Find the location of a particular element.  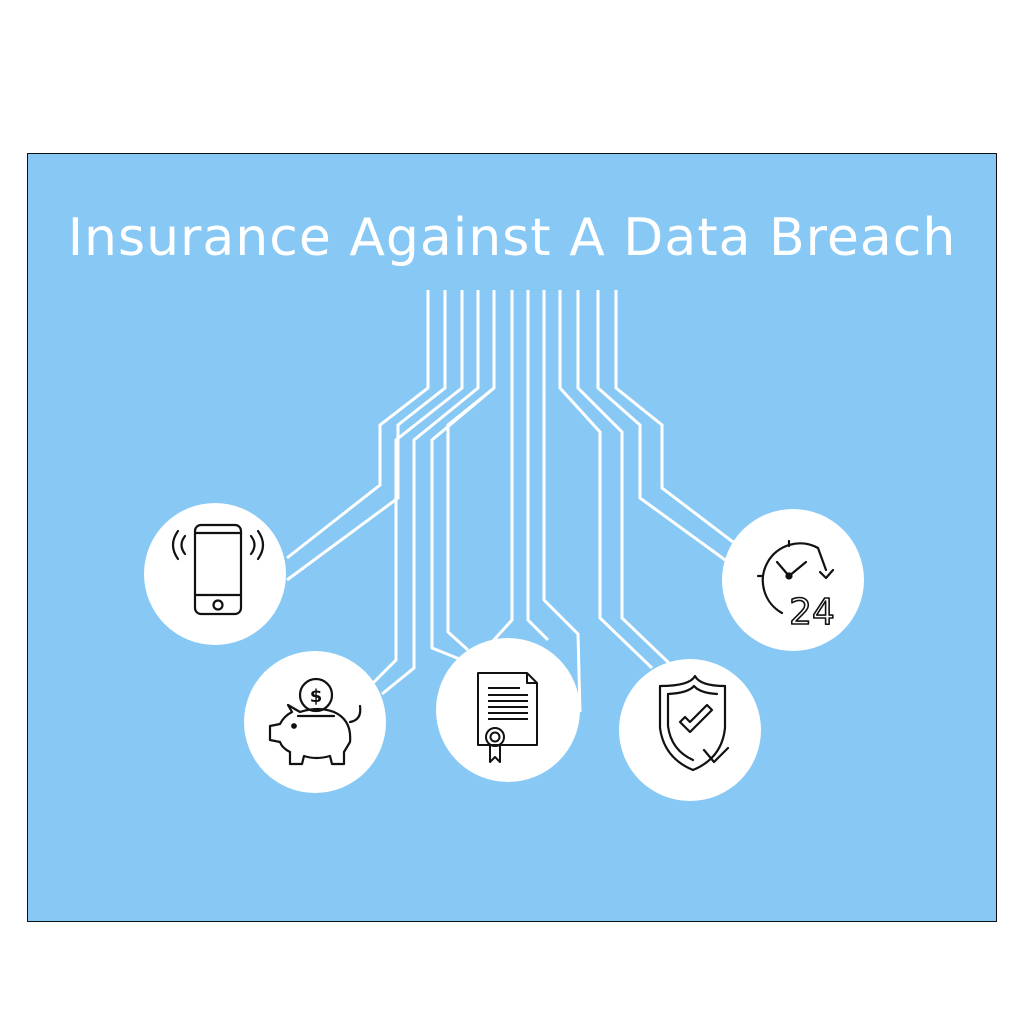

certificate-node is located at coordinates (508, 710).